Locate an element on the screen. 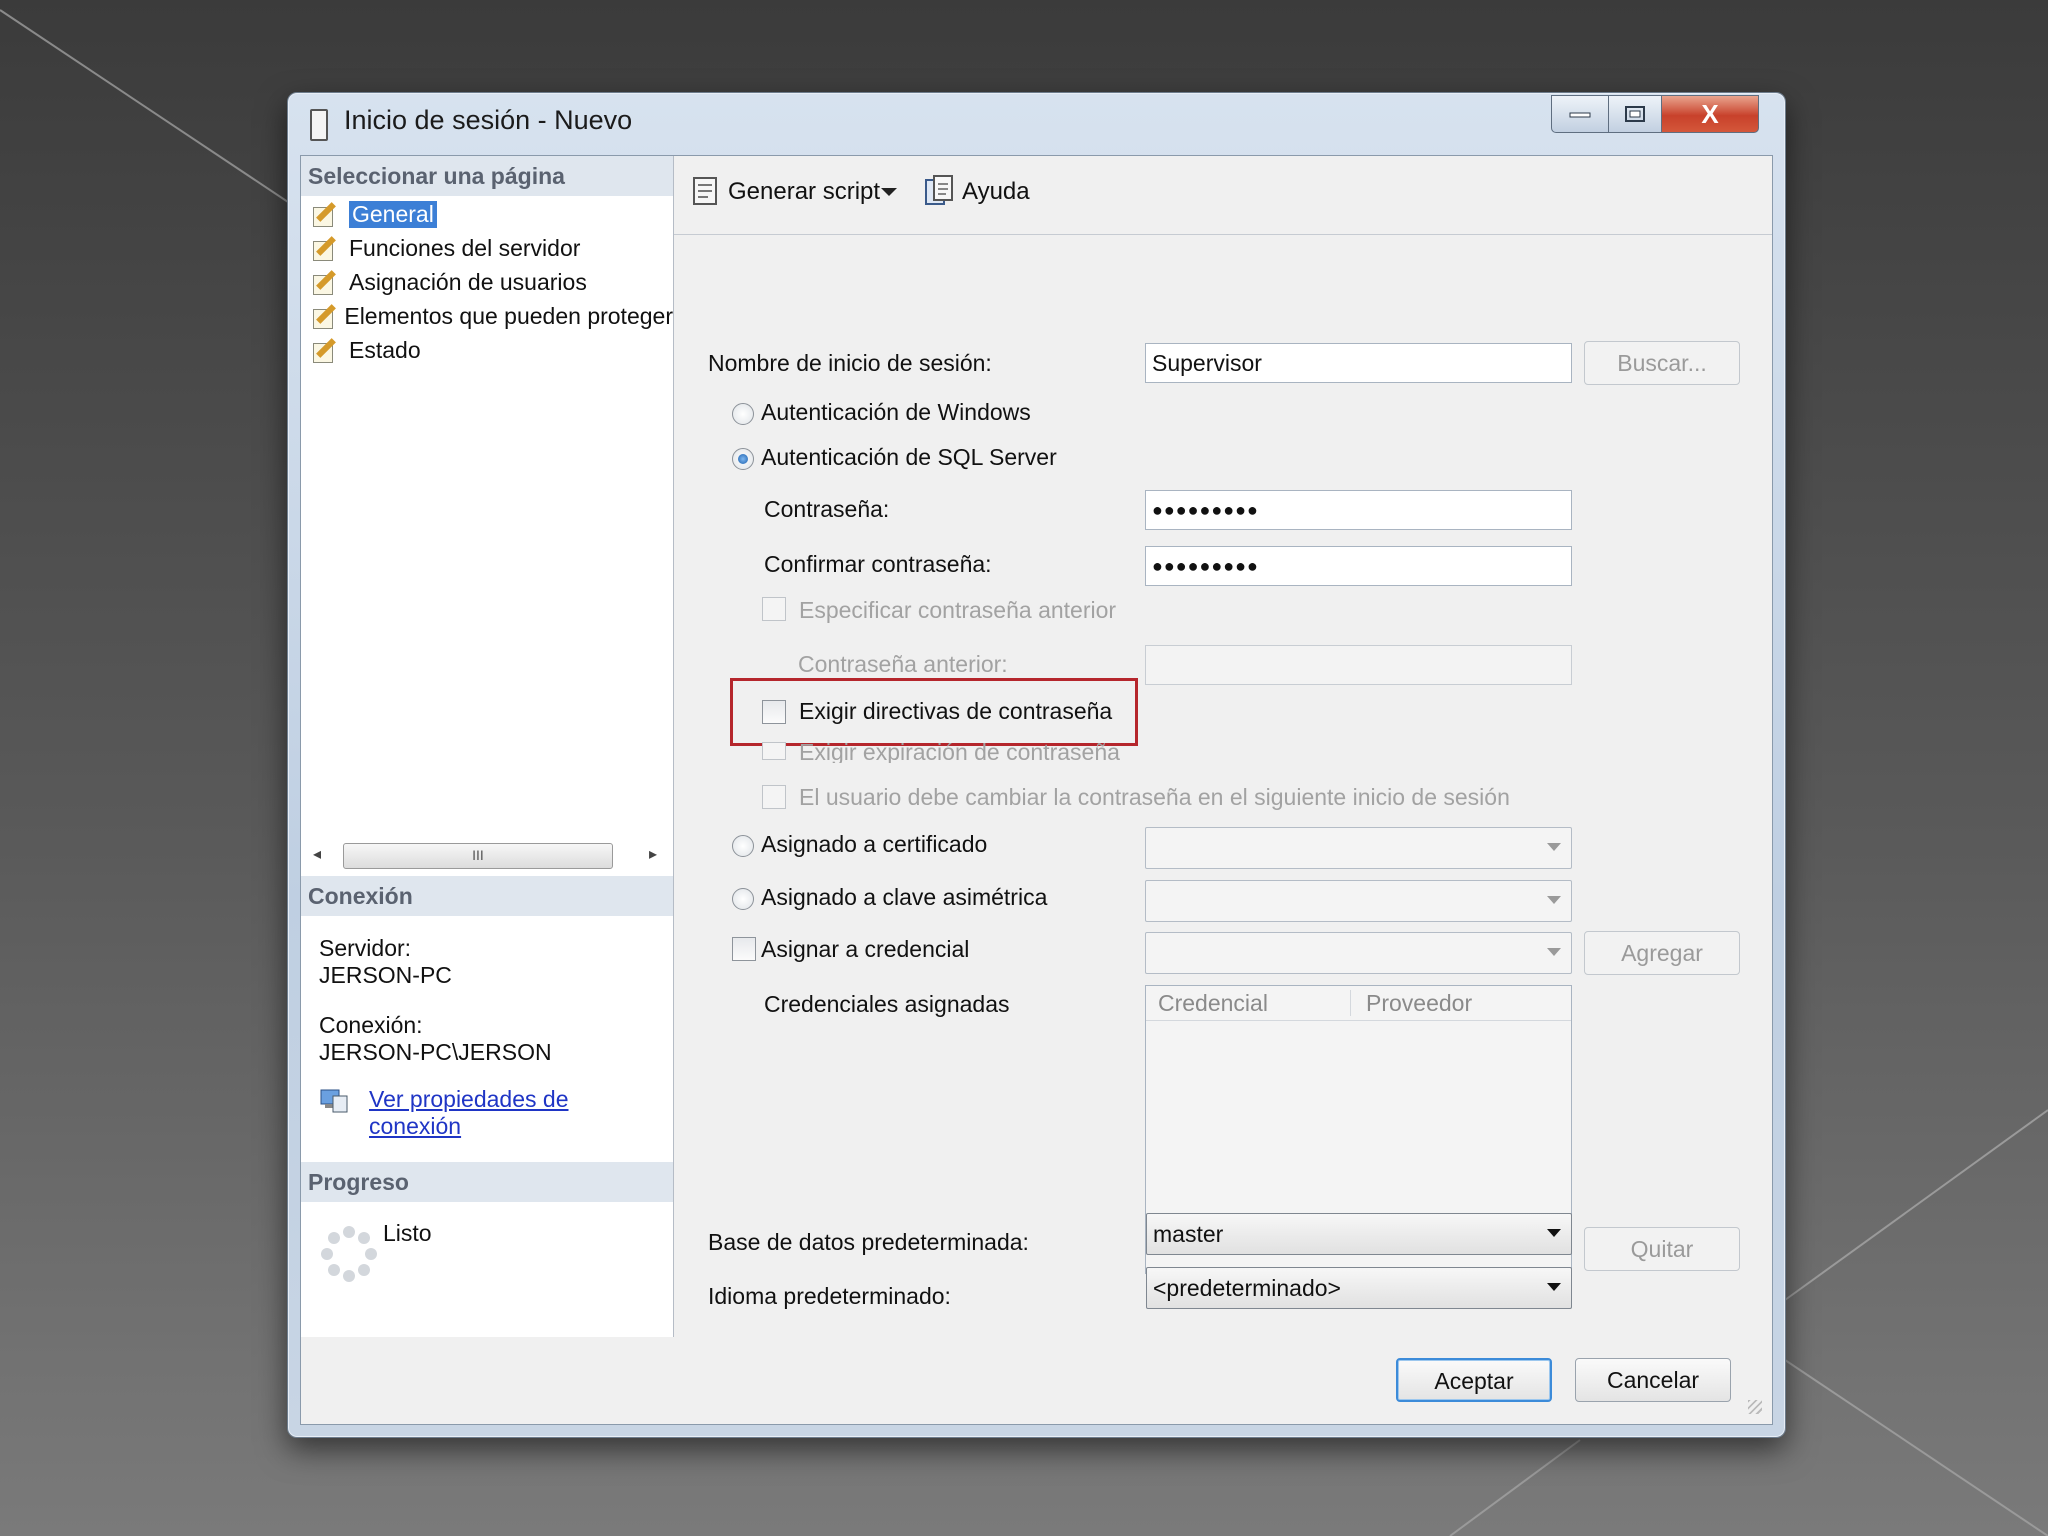  default-language-select: <predeterminado> is located at coordinates (1359, 1288).